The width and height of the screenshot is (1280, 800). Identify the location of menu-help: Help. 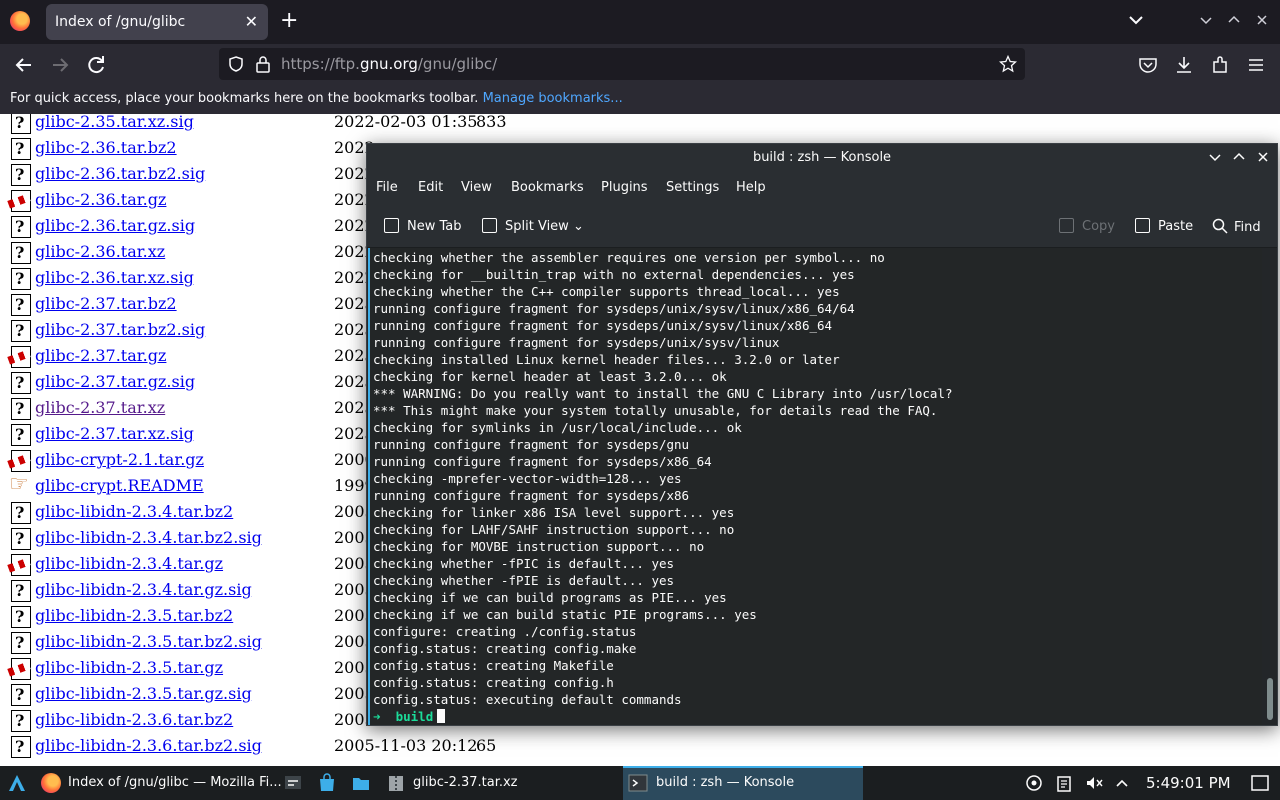
(751, 187).